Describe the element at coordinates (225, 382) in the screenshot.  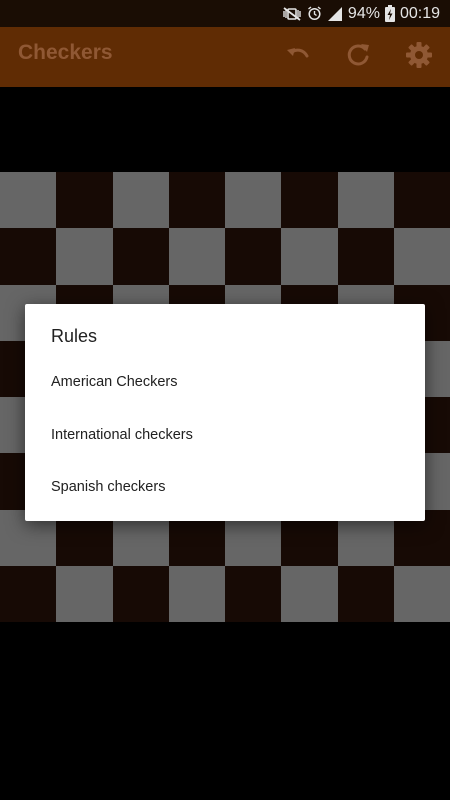
I see `option-american-checkers: American Checkers` at that location.